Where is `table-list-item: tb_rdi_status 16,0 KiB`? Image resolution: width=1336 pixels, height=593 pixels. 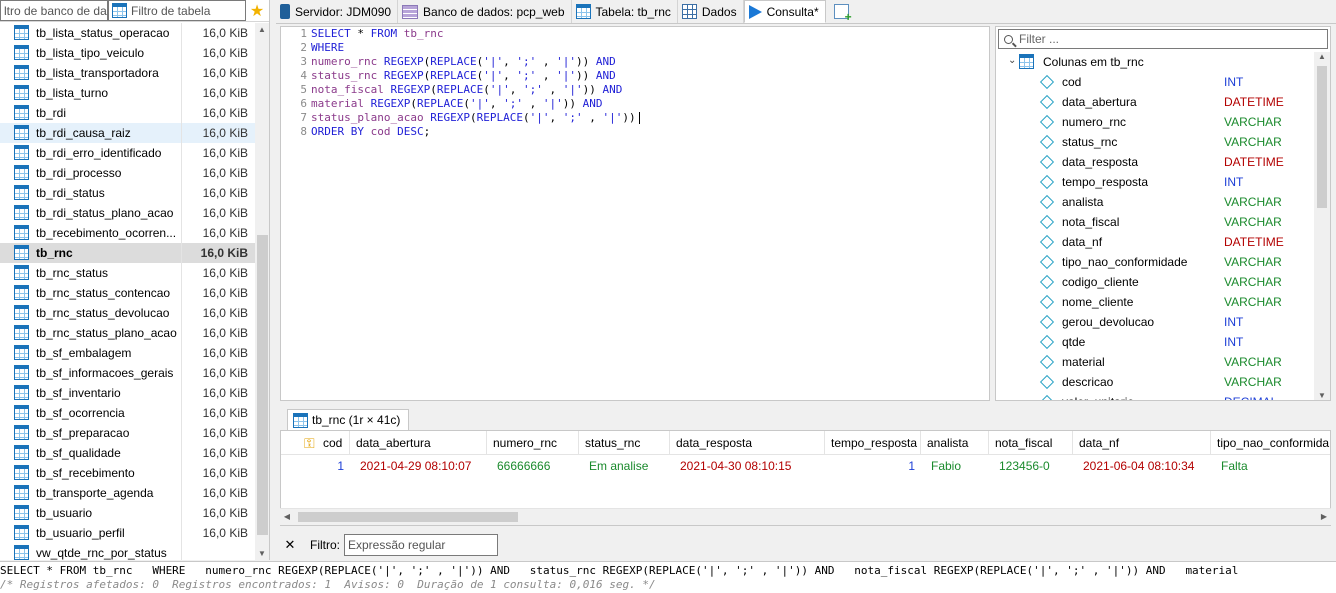 table-list-item: tb_rdi_status 16,0 KiB is located at coordinates (127, 193).